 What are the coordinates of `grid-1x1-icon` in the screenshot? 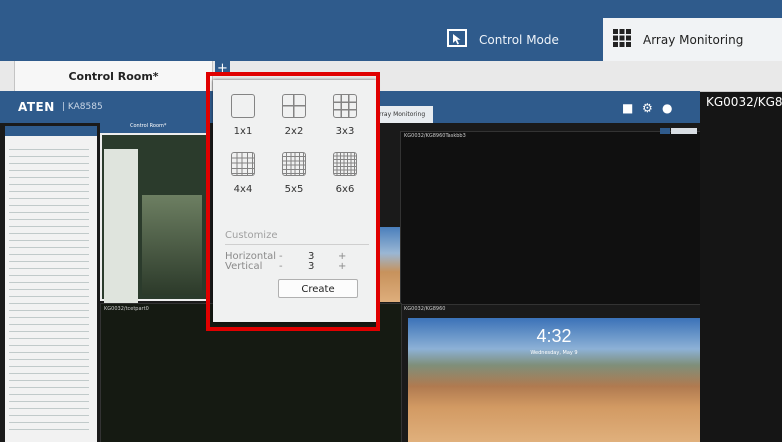 It's located at (243, 106).